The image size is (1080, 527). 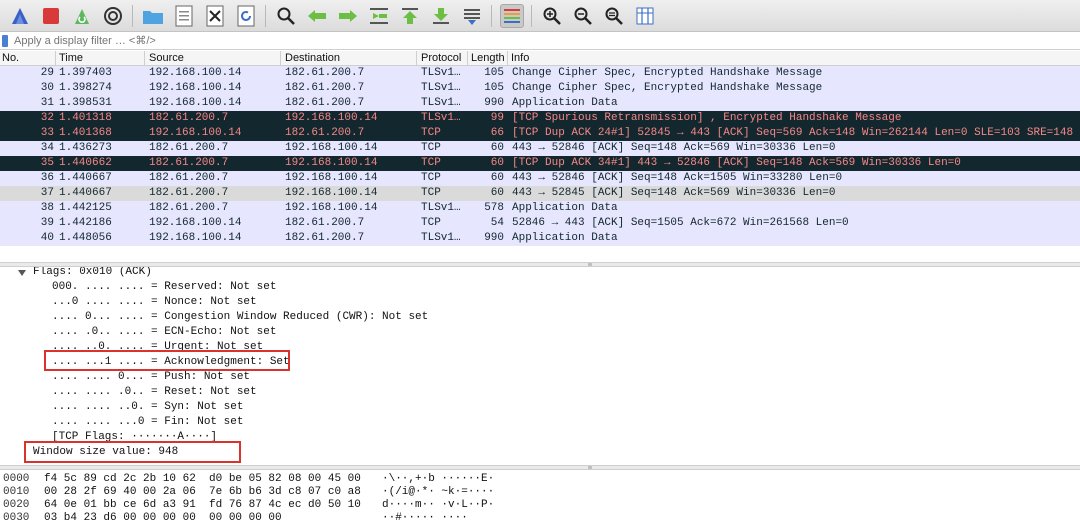 I want to click on byte-ascii: ·\··,+·b ······E·, so click(x=438, y=480).